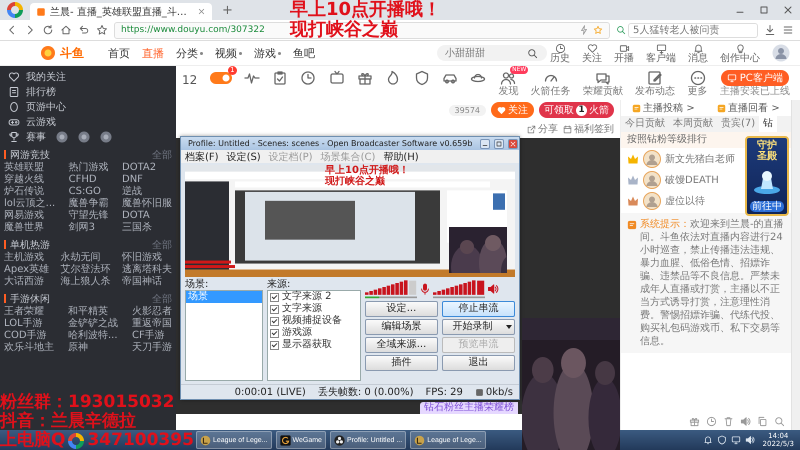  I want to click on sidebar-item: 赛事, so click(88, 136).